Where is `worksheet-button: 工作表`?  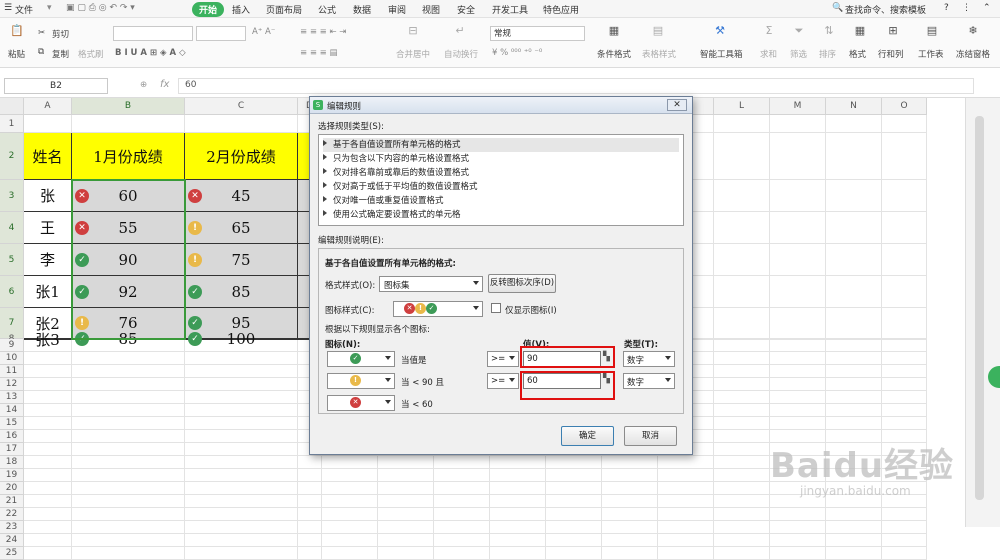 worksheet-button: 工作表 is located at coordinates (931, 54).